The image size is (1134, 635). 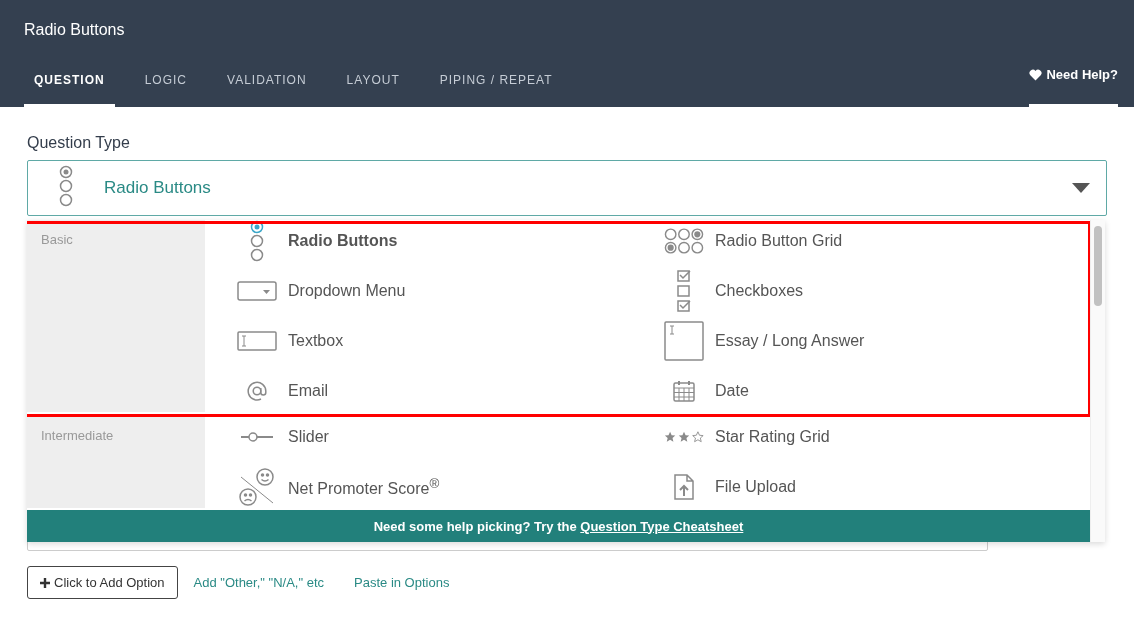 What do you see at coordinates (684, 391) in the screenshot?
I see `calendar-icon` at bounding box center [684, 391].